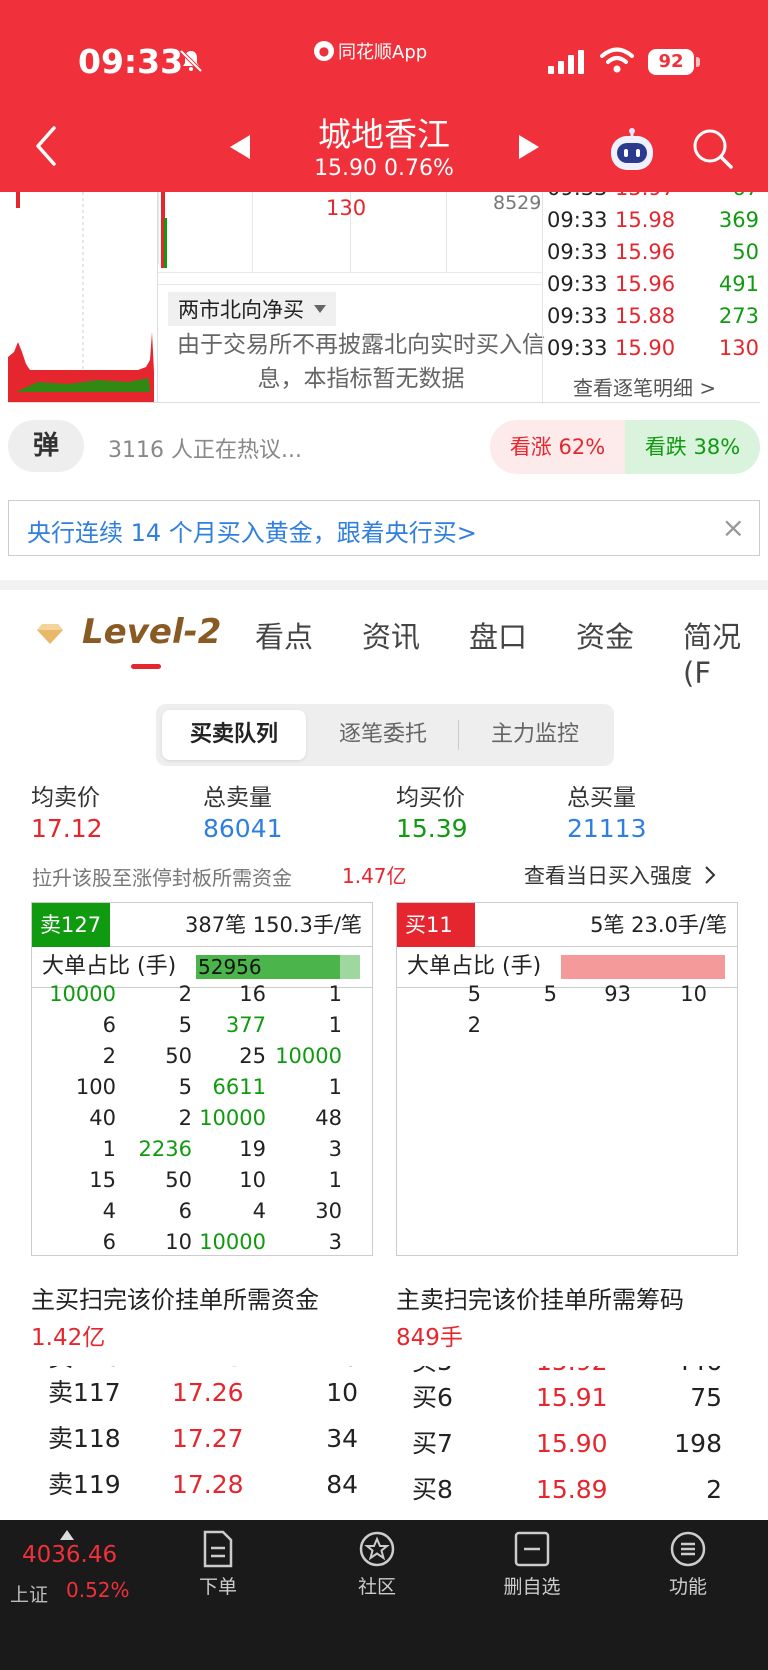 Image resolution: width=768 pixels, height=1670 pixels. I want to click on vote-bearish-button: 看跌 38%, so click(692, 447).